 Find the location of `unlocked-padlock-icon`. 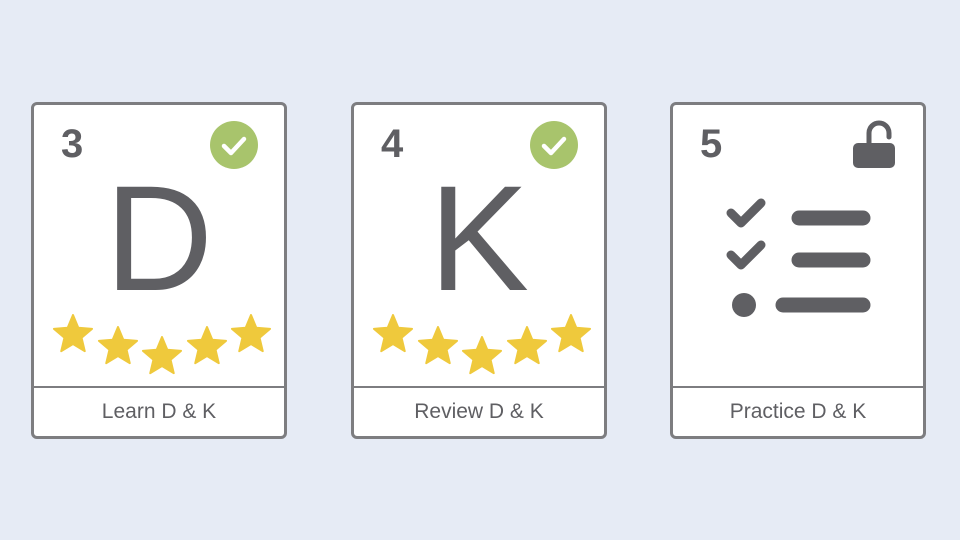

unlocked-padlock-icon is located at coordinates (873, 145).